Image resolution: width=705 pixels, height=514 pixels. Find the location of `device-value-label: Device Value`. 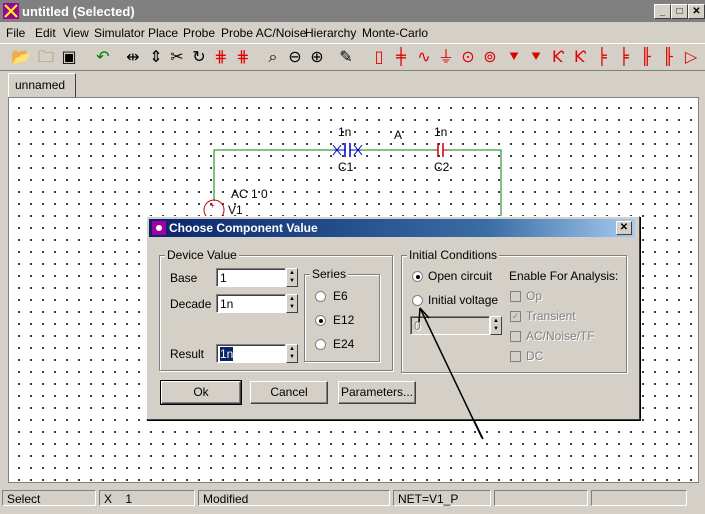

device-value-label: Device Value is located at coordinates (202, 255).